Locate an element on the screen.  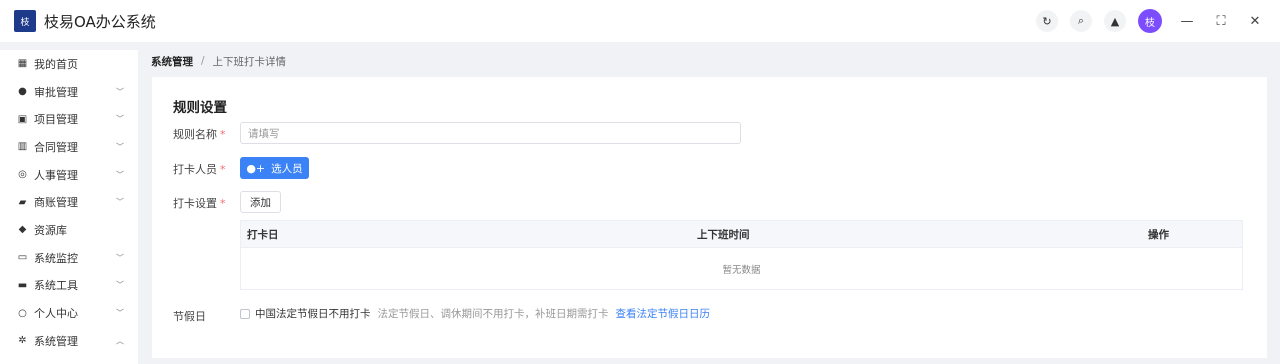
checkin-settings-label: 打卡设置 * is located at coordinates (199, 203).